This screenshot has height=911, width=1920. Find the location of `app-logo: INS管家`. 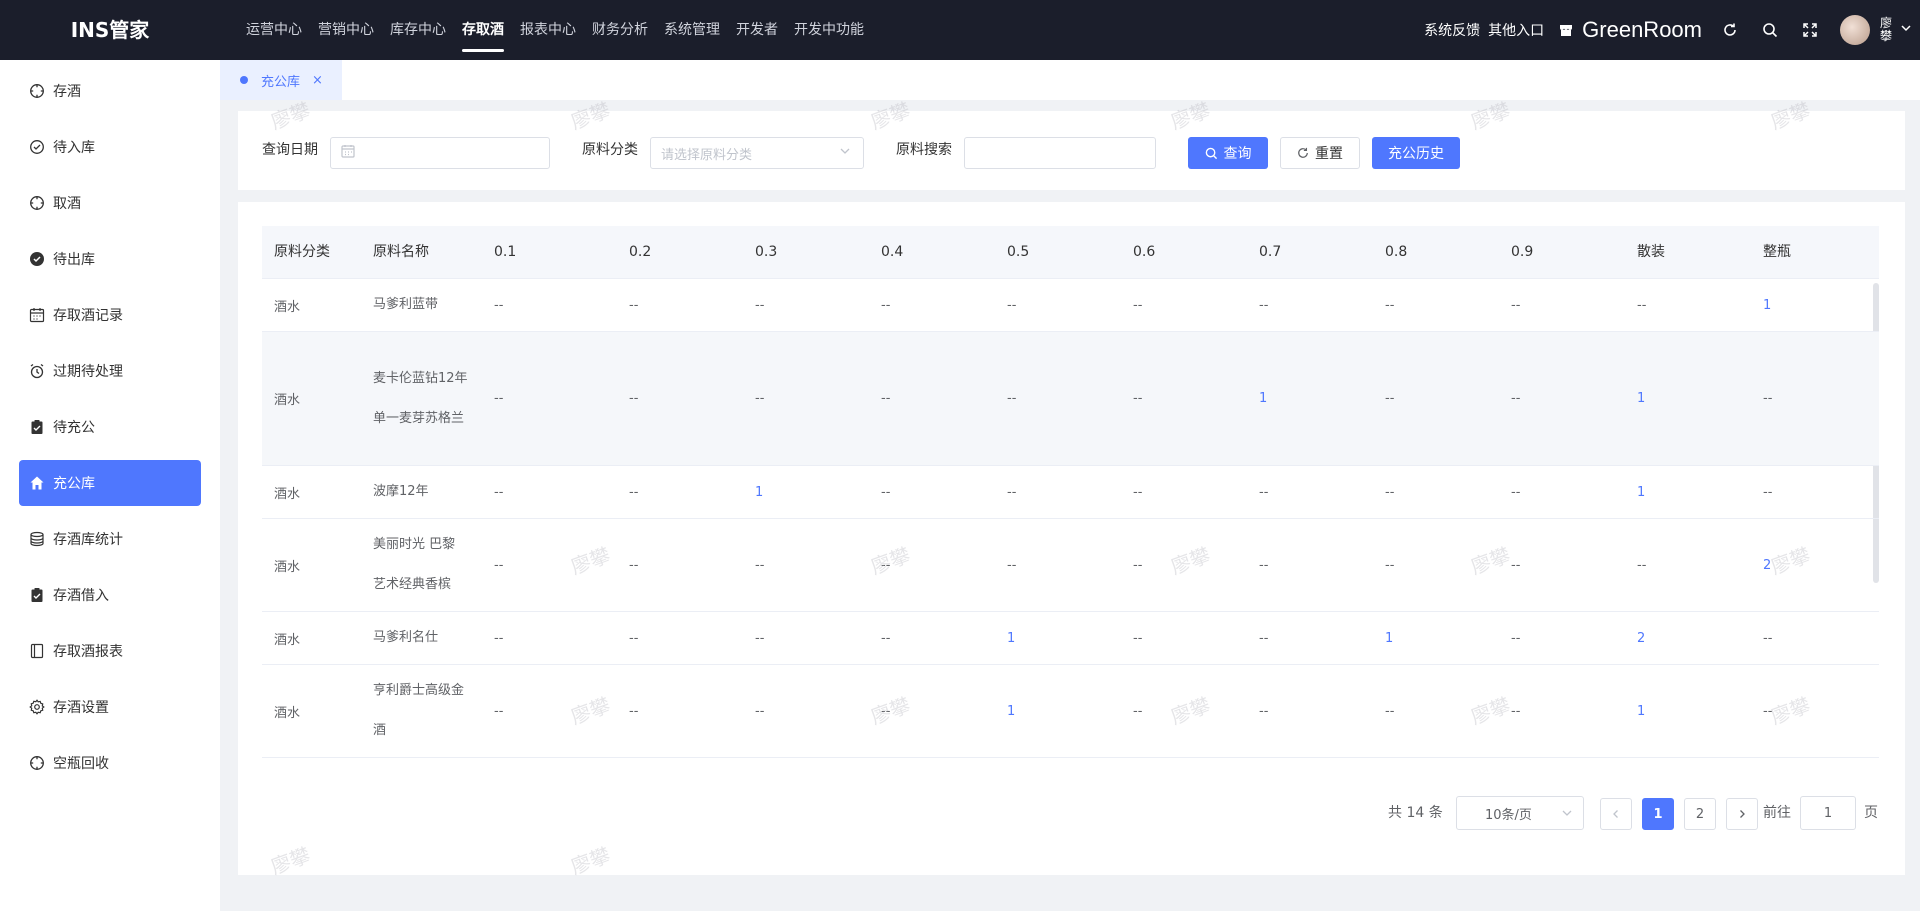

app-logo: INS管家 is located at coordinates (110, 30).